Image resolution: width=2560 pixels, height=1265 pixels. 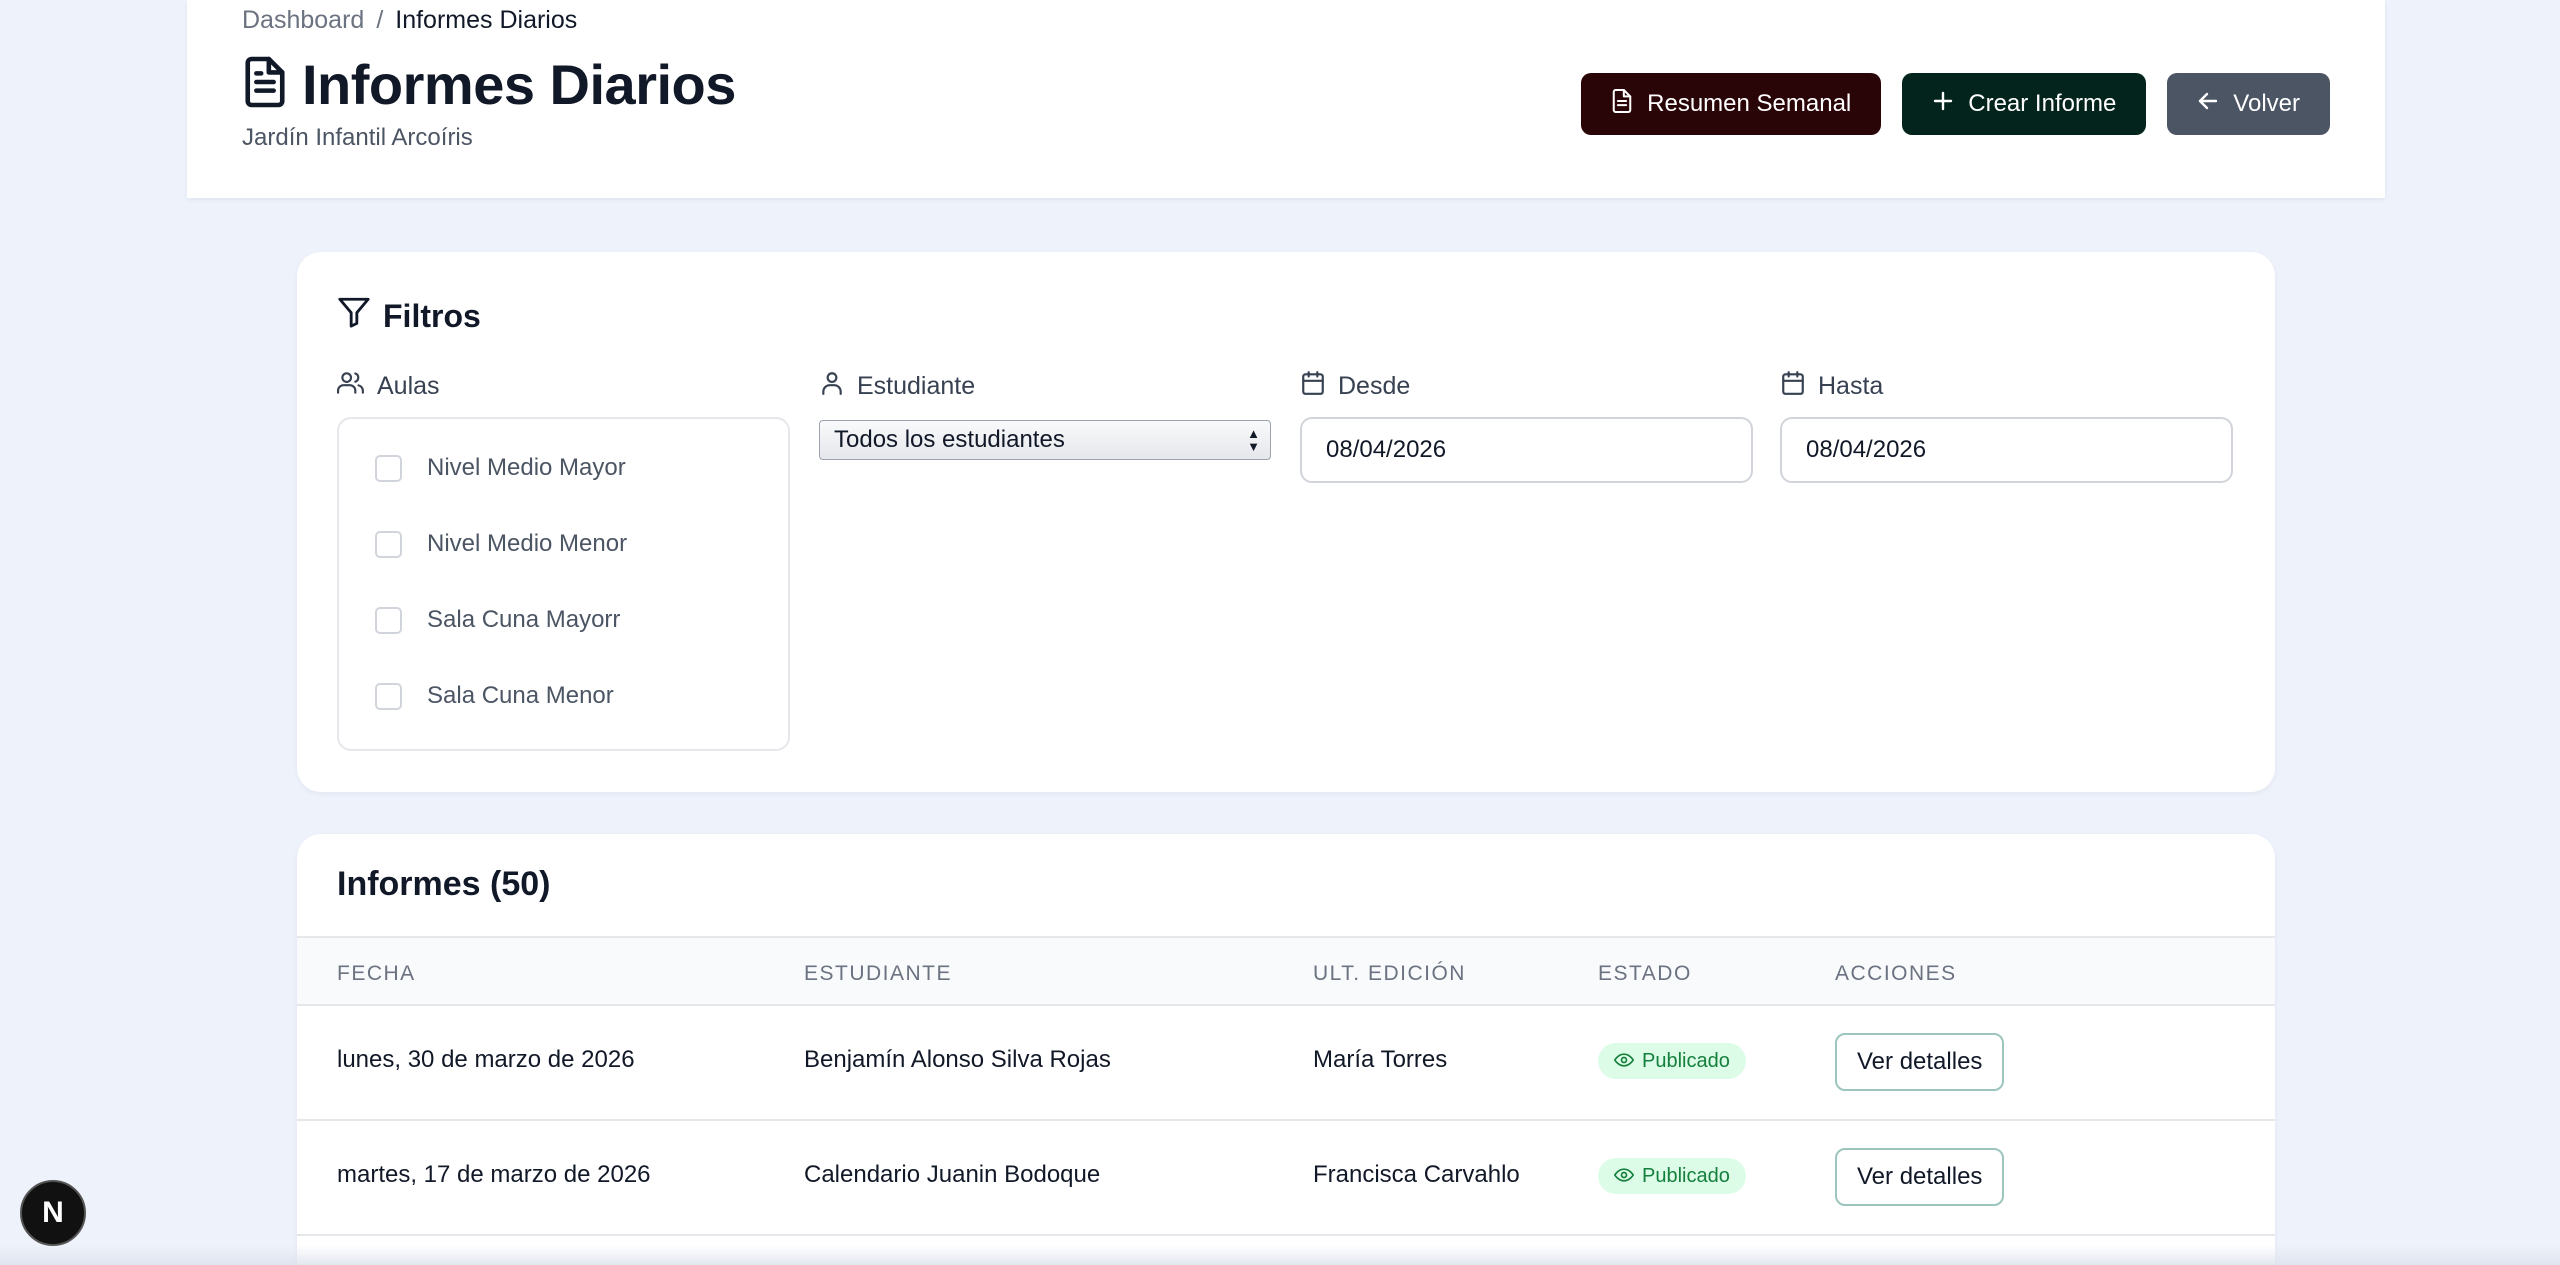 I want to click on student-select: Todos los estudiantes ▲ ▼, so click(x=1045, y=440).